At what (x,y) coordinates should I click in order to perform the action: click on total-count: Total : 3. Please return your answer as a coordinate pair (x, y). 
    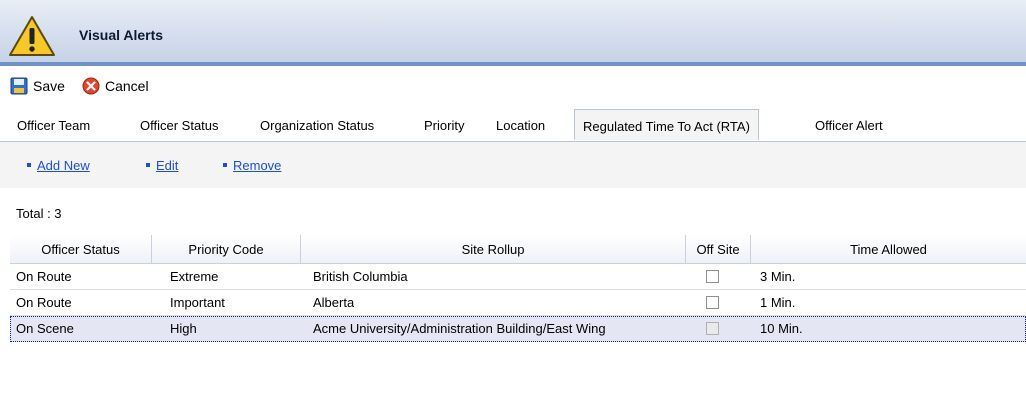
    Looking at the image, I should click on (39, 213).